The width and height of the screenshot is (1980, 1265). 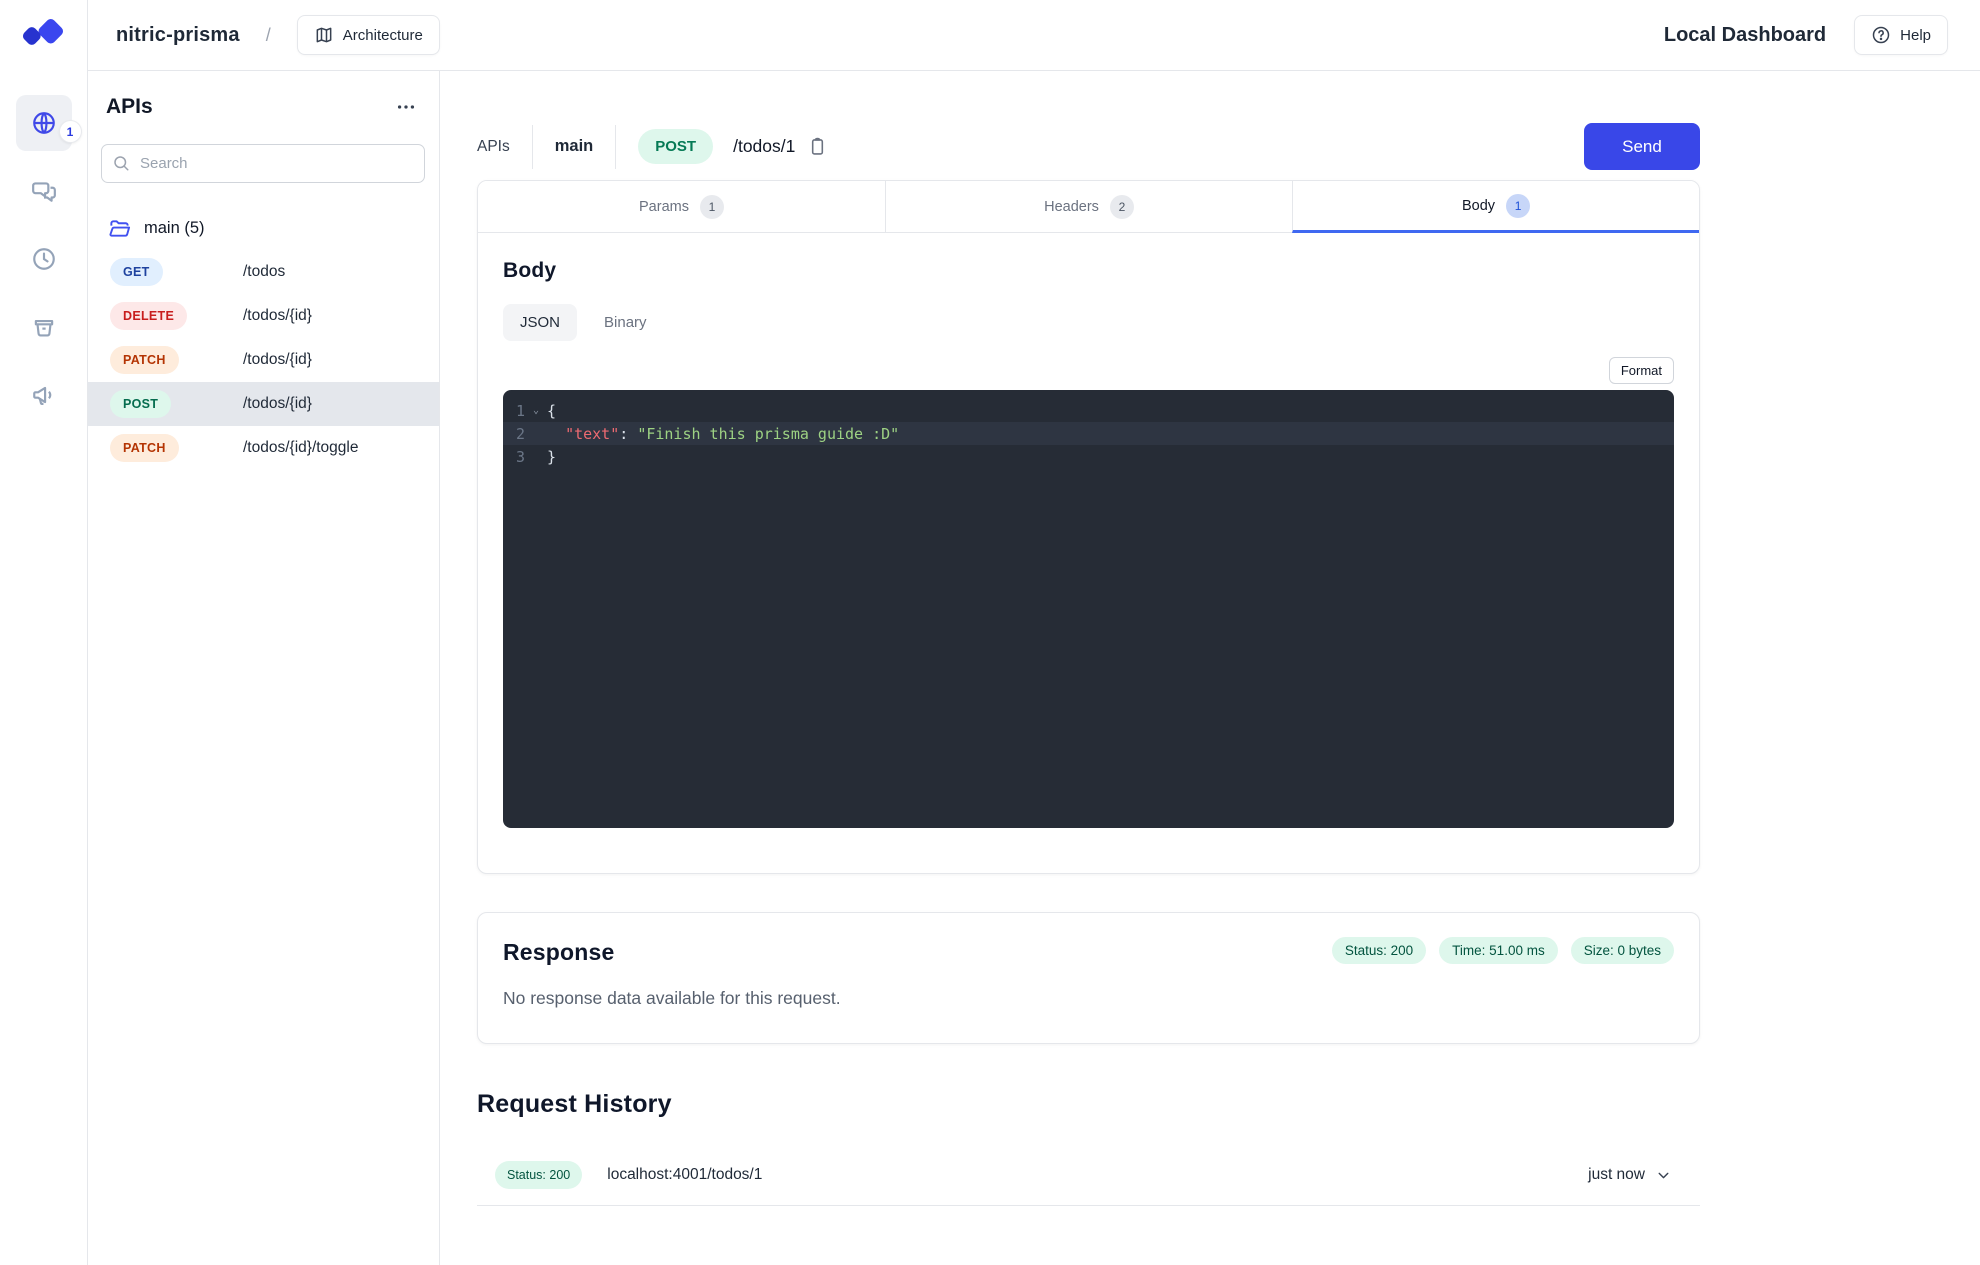 I want to click on chat-bubbles-icon, so click(x=43, y=192).